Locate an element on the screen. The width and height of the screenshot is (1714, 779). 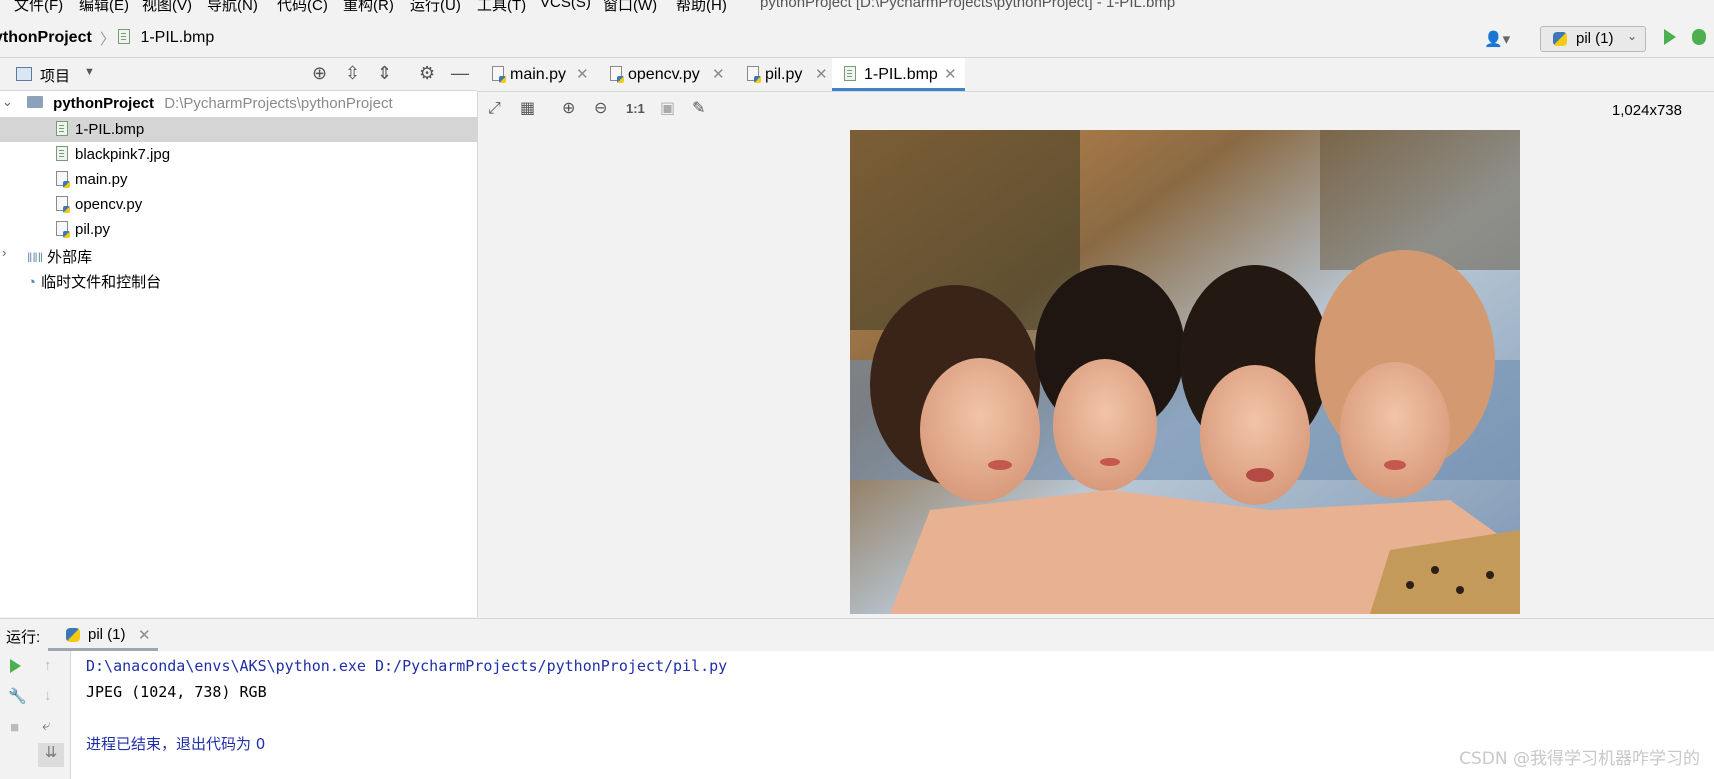
fit-to-window-icon: ⤢ is located at coordinates (494, 109).